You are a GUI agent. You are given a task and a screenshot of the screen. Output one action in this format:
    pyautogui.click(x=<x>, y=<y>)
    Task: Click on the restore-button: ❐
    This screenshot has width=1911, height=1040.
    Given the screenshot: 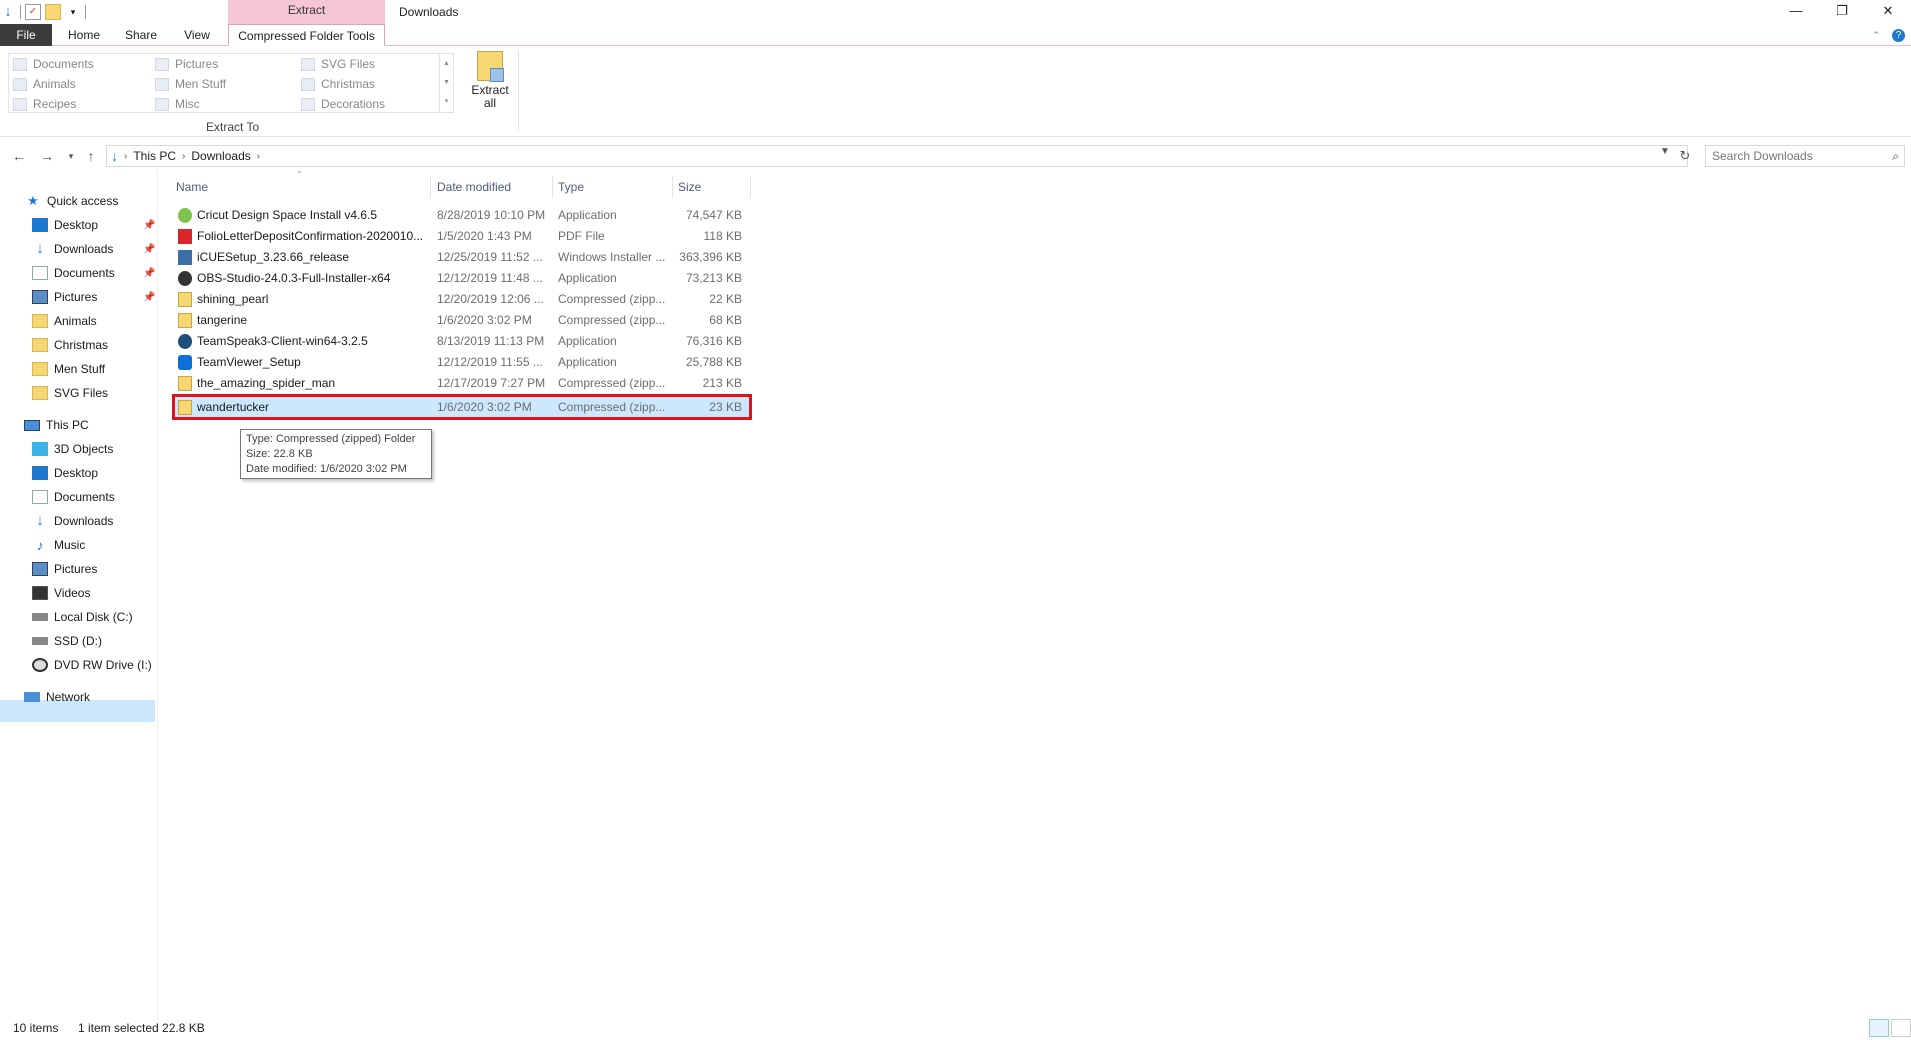 What is the action you would take?
    pyautogui.click(x=1842, y=12)
    